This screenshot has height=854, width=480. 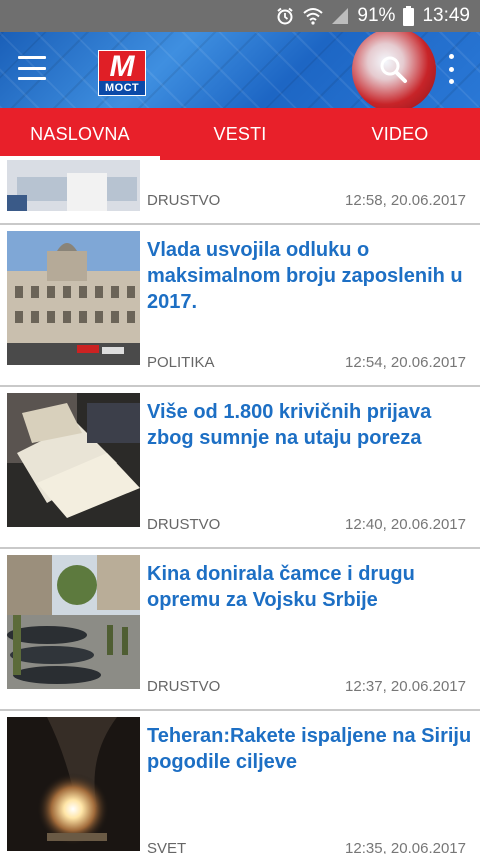 What do you see at coordinates (306, 847) in the screenshot?
I see `article-meta: SVET 12:35, 20.06.2017` at bounding box center [306, 847].